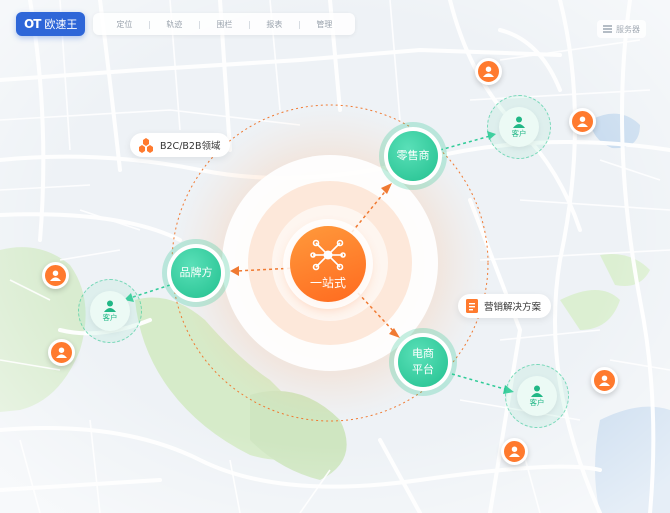 The height and width of the screenshot is (513, 670). Describe the element at coordinates (124, 24) in the screenshot. I see `menu-item-locate: 定位` at that location.